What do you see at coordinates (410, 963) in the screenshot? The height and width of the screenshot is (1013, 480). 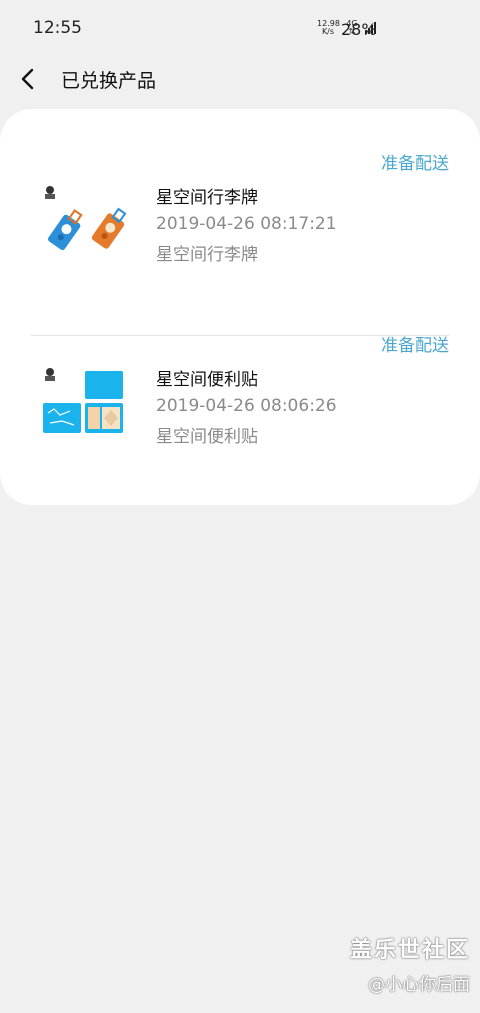 I see `watermark: 盖乐世社区 @小心你后面` at bounding box center [410, 963].